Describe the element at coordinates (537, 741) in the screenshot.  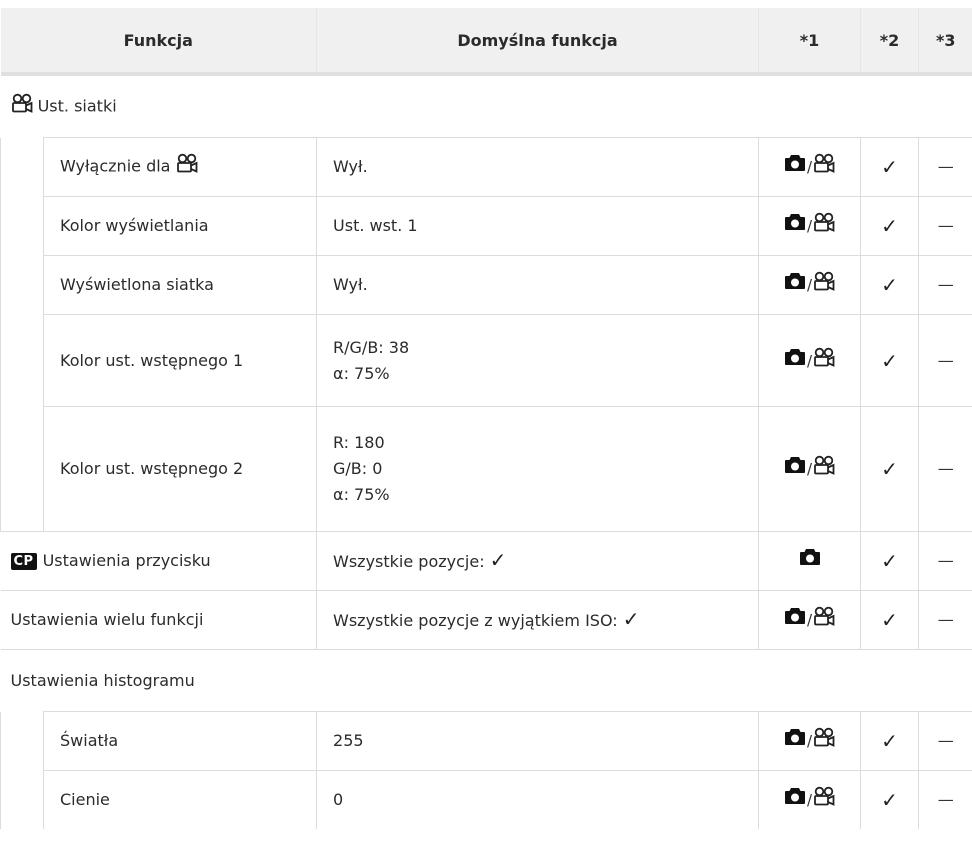
I see `default-cell: 255` at that location.